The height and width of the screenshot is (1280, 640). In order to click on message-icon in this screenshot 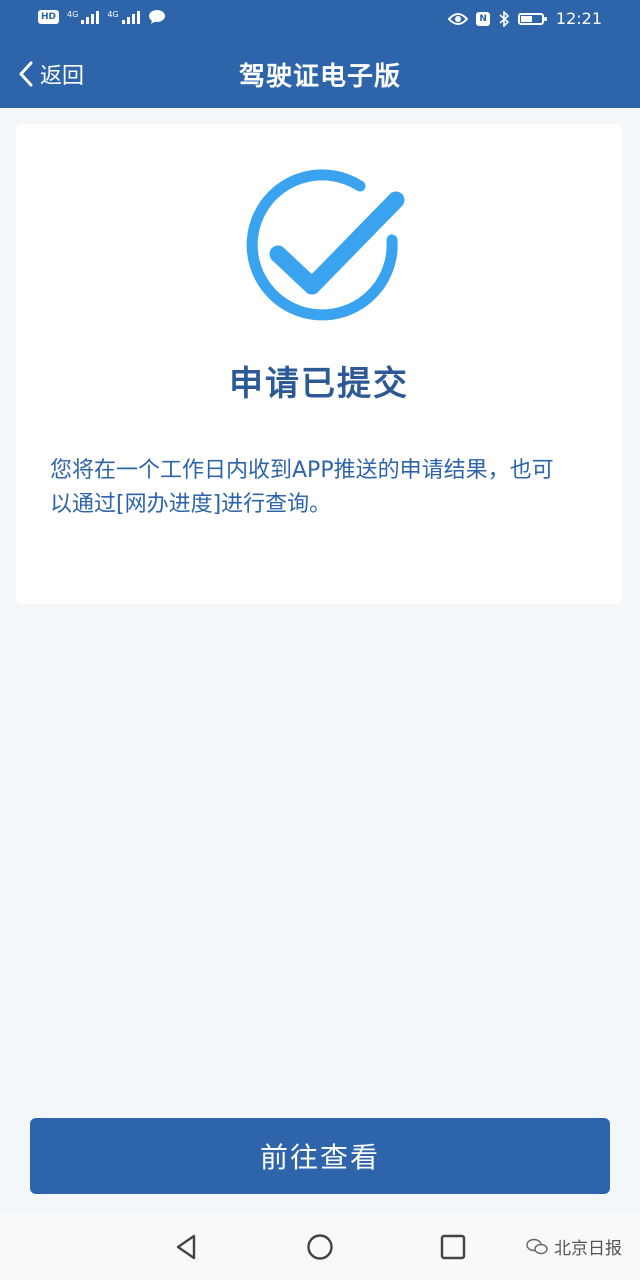, I will do `click(156, 17)`.